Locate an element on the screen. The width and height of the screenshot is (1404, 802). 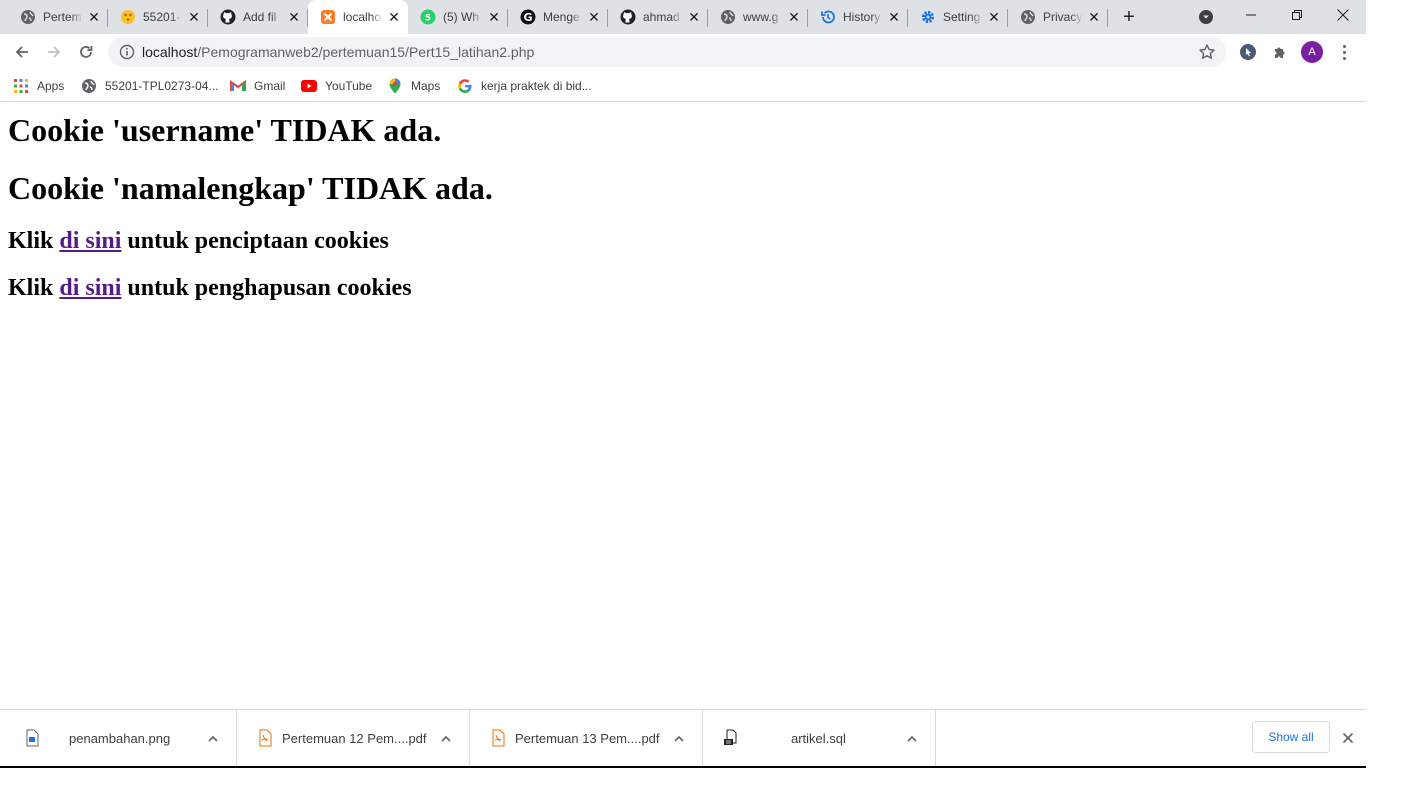
tab-title: Menge is located at coordinates (561, 17).